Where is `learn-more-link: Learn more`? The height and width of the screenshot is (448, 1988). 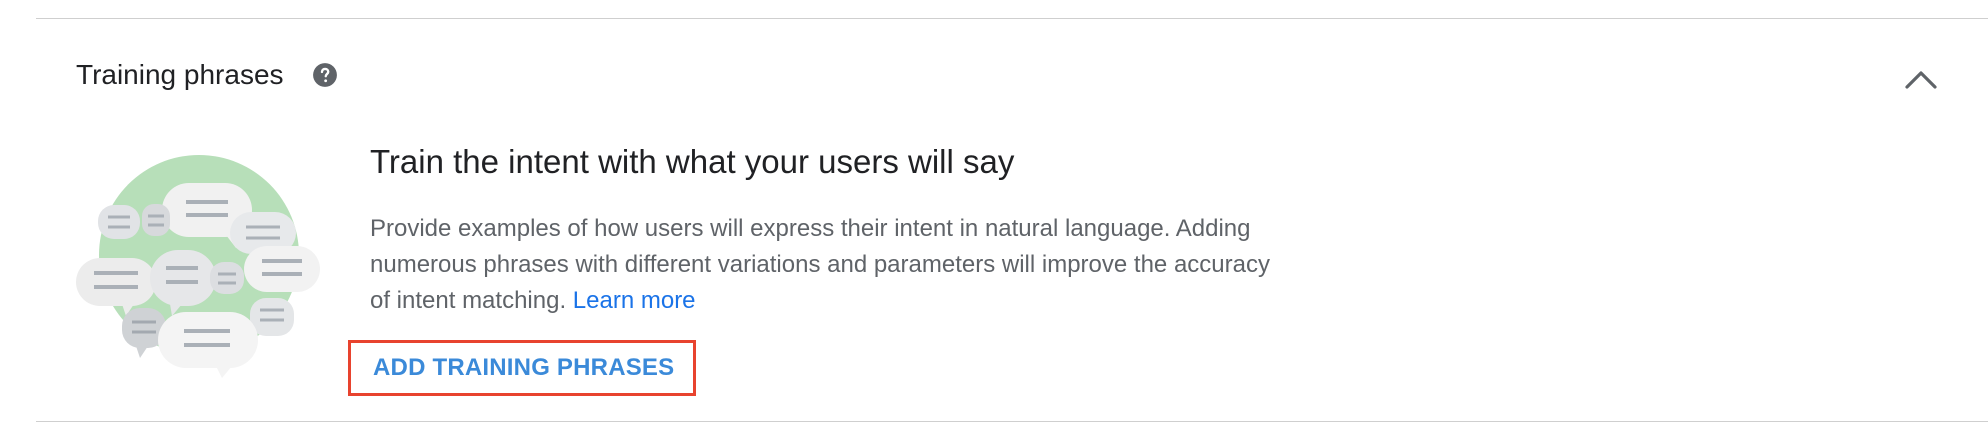
learn-more-link: Learn more is located at coordinates (634, 300).